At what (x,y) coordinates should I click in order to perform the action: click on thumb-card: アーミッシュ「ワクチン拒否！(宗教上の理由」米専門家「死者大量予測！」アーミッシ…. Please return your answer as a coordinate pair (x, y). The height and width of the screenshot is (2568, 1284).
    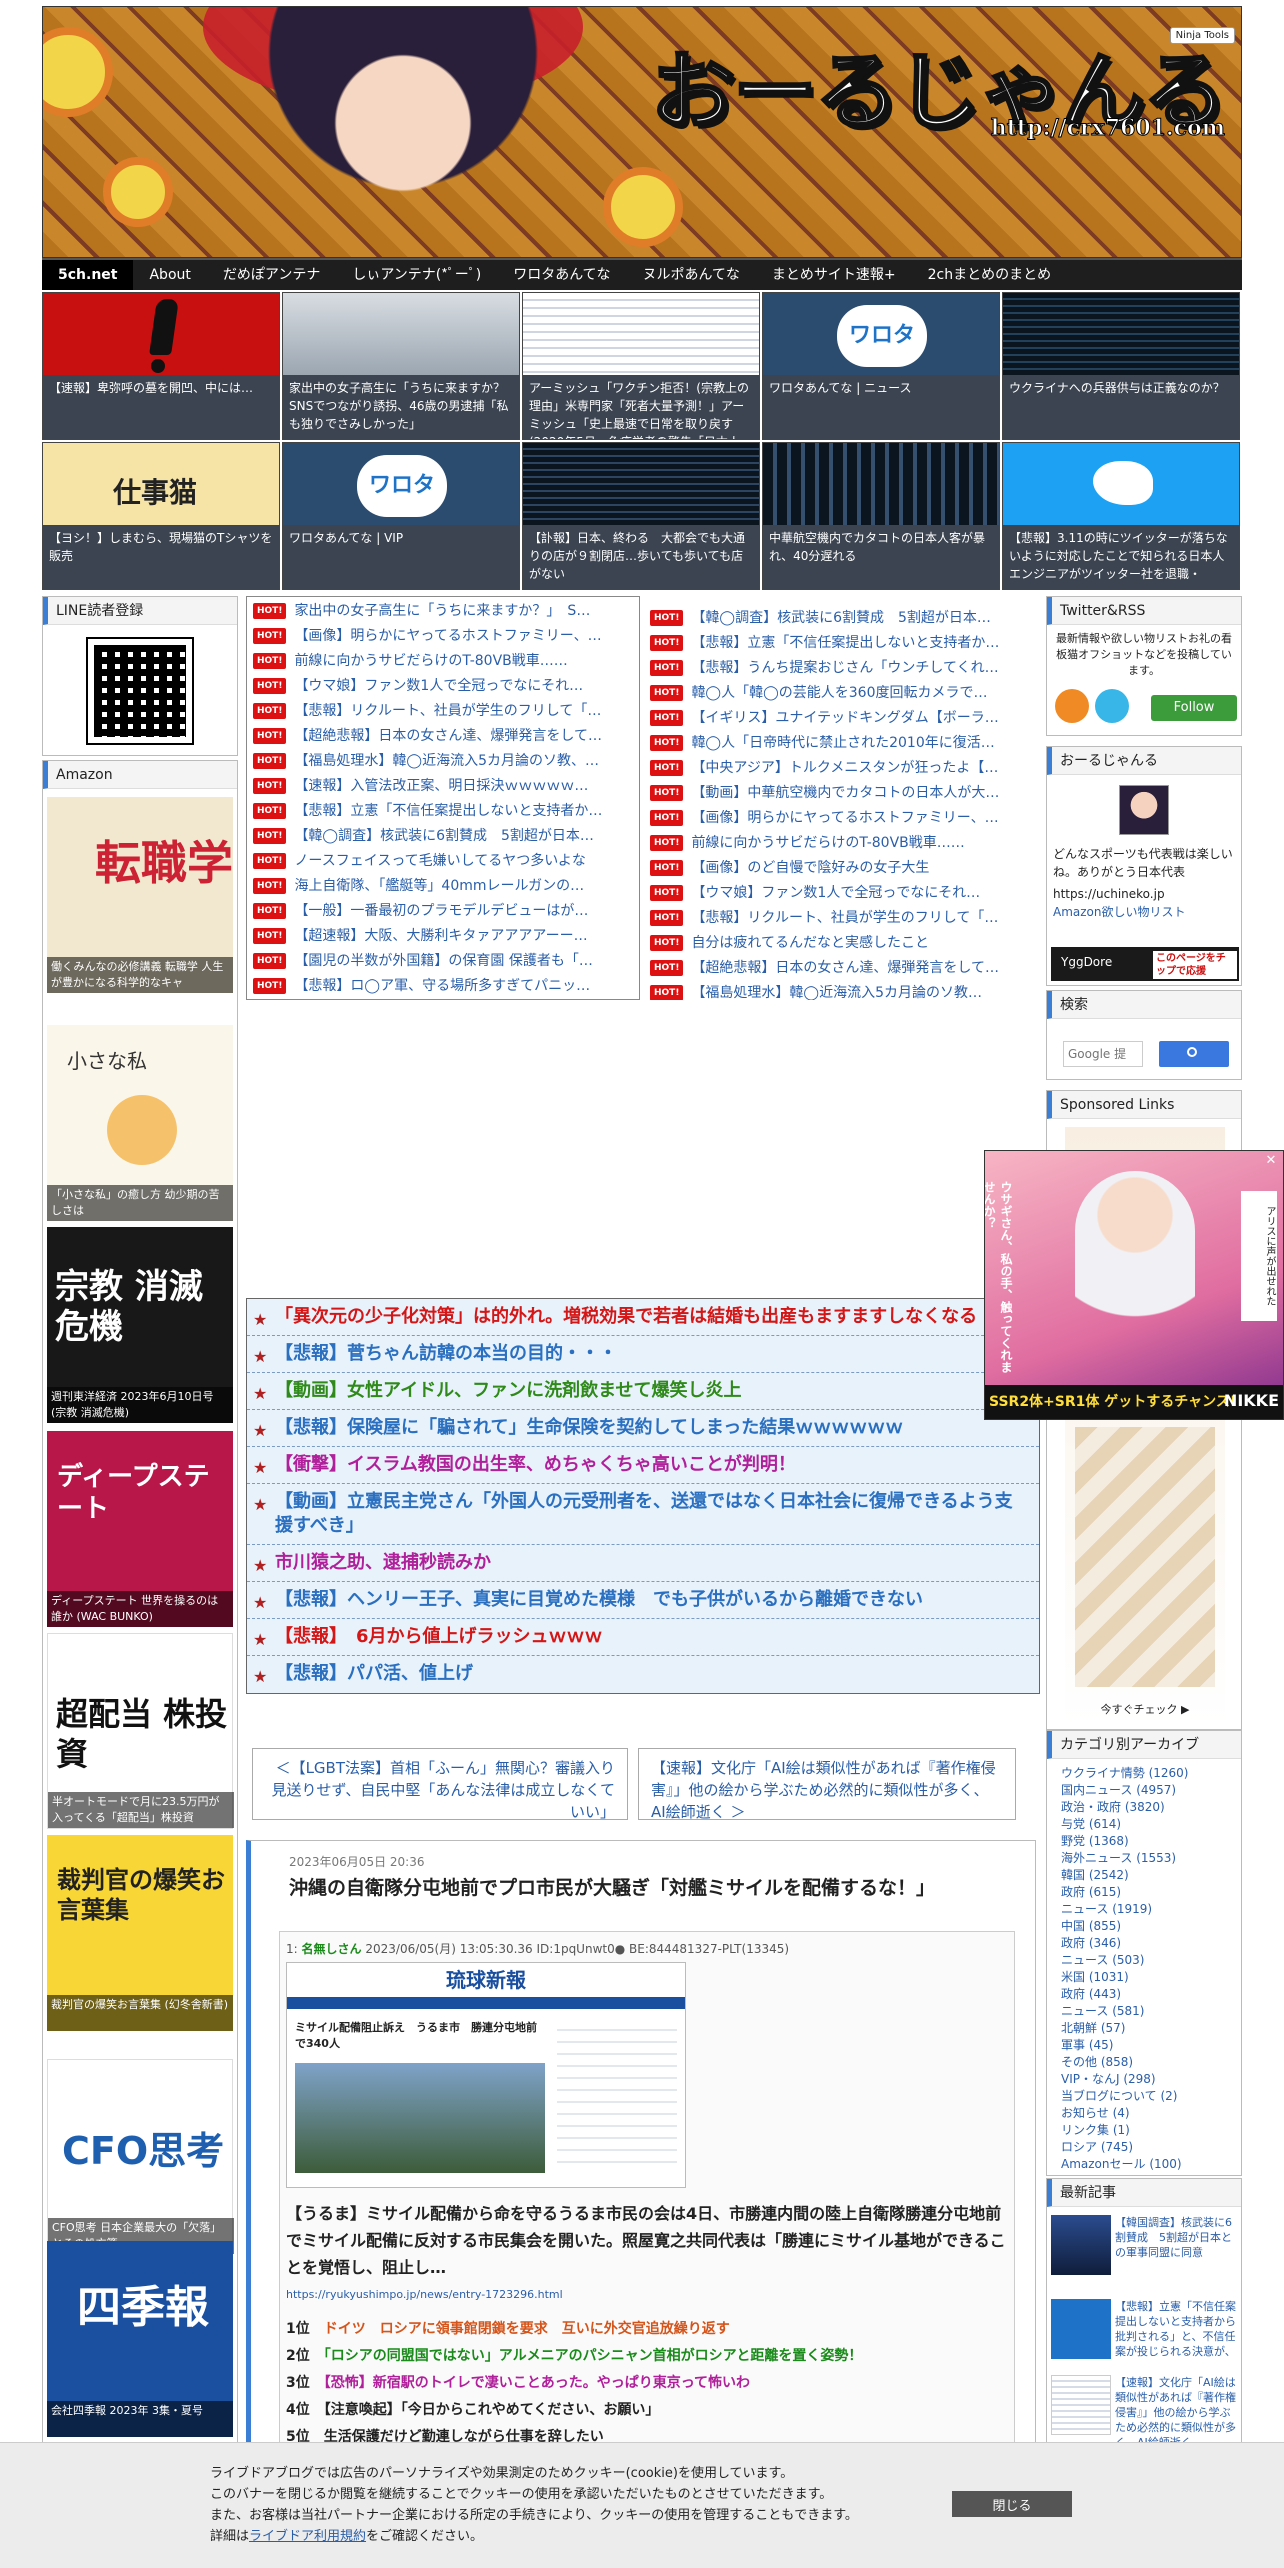
    Looking at the image, I should click on (641, 366).